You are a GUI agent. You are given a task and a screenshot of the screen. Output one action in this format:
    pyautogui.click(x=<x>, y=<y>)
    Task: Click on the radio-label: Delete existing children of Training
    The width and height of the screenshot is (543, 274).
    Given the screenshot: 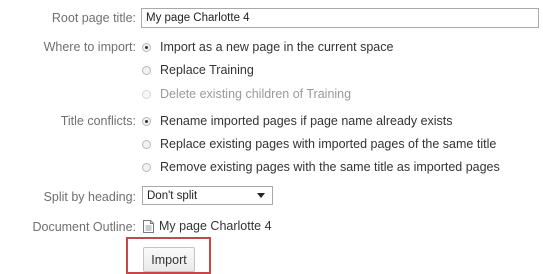 What is the action you would take?
    pyautogui.click(x=256, y=94)
    